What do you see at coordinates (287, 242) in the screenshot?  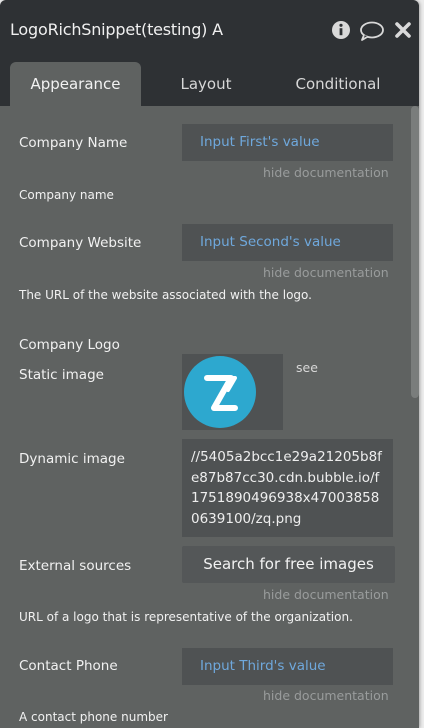 I see `company-website-input: Input Second's value` at bounding box center [287, 242].